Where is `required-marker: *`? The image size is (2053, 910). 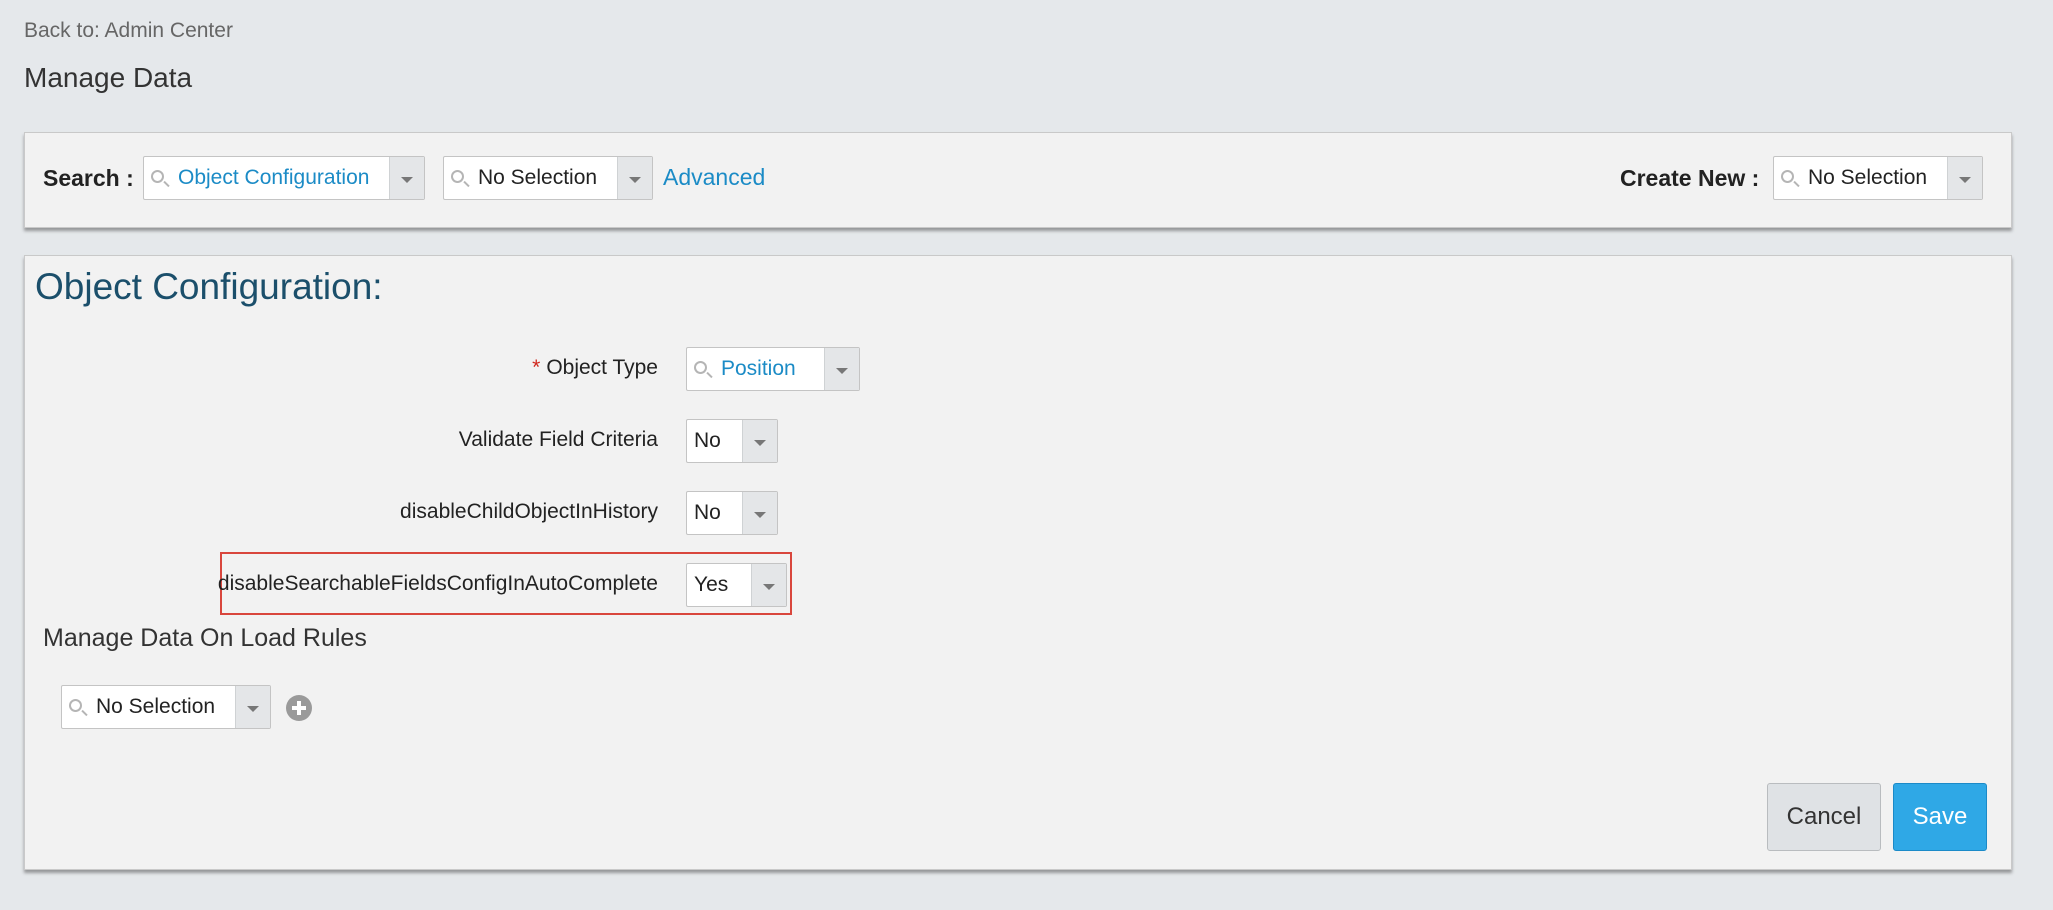
required-marker: * is located at coordinates (536, 367).